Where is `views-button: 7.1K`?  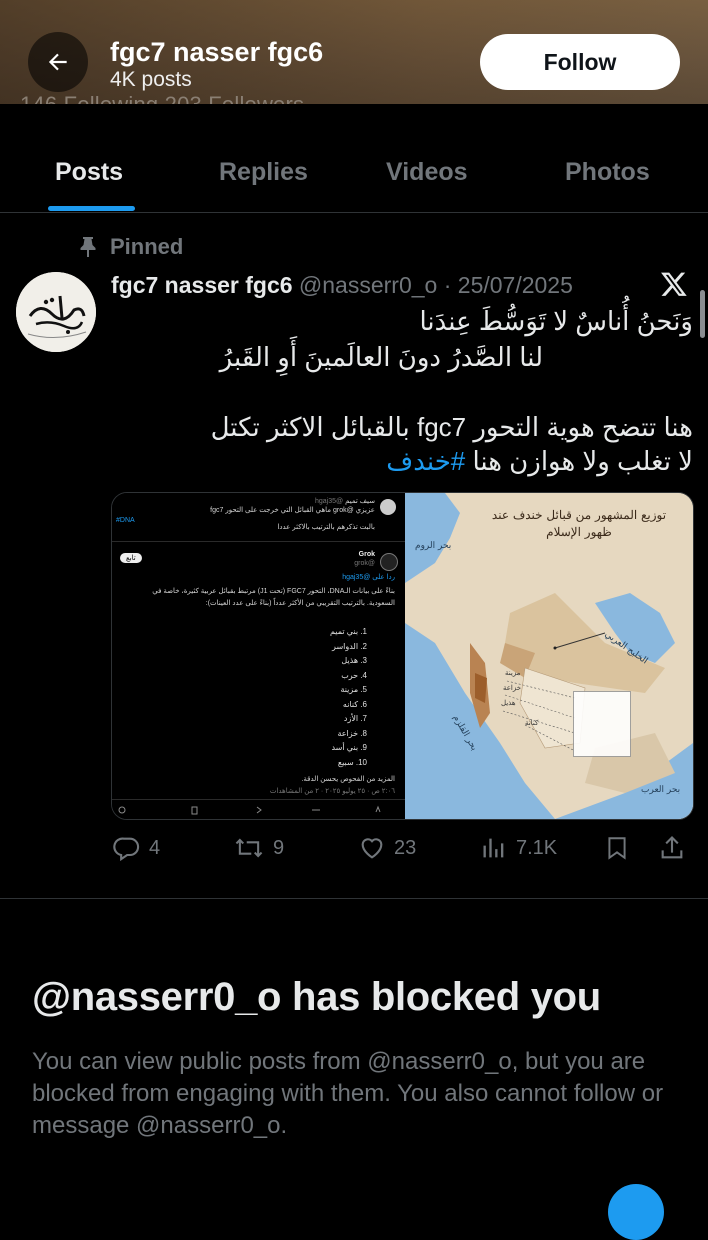
views-button: 7.1K is located at coordinates (518, 848).